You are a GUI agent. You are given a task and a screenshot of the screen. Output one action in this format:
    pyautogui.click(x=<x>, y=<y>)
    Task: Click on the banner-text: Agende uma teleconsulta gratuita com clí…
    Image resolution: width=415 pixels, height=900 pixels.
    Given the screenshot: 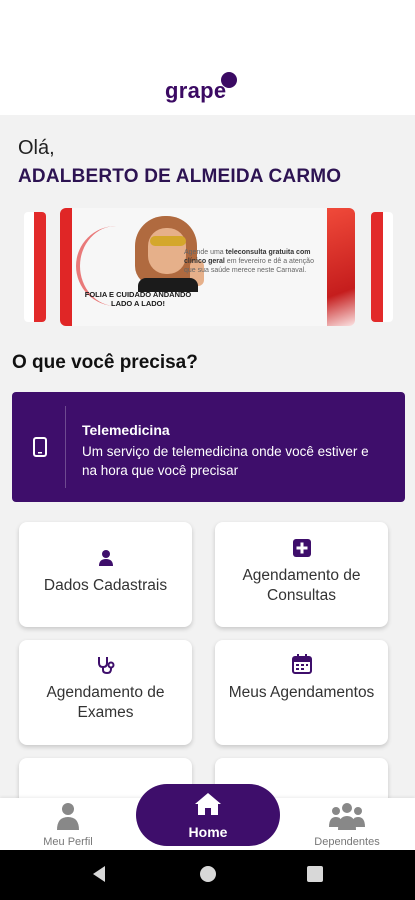 What is the action you would take?
    pyautogui.click(x=254, y=261)
    